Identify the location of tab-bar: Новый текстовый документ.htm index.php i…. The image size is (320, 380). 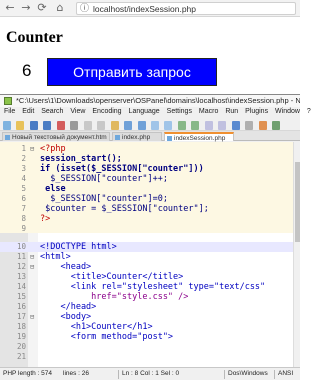
(150, 136).